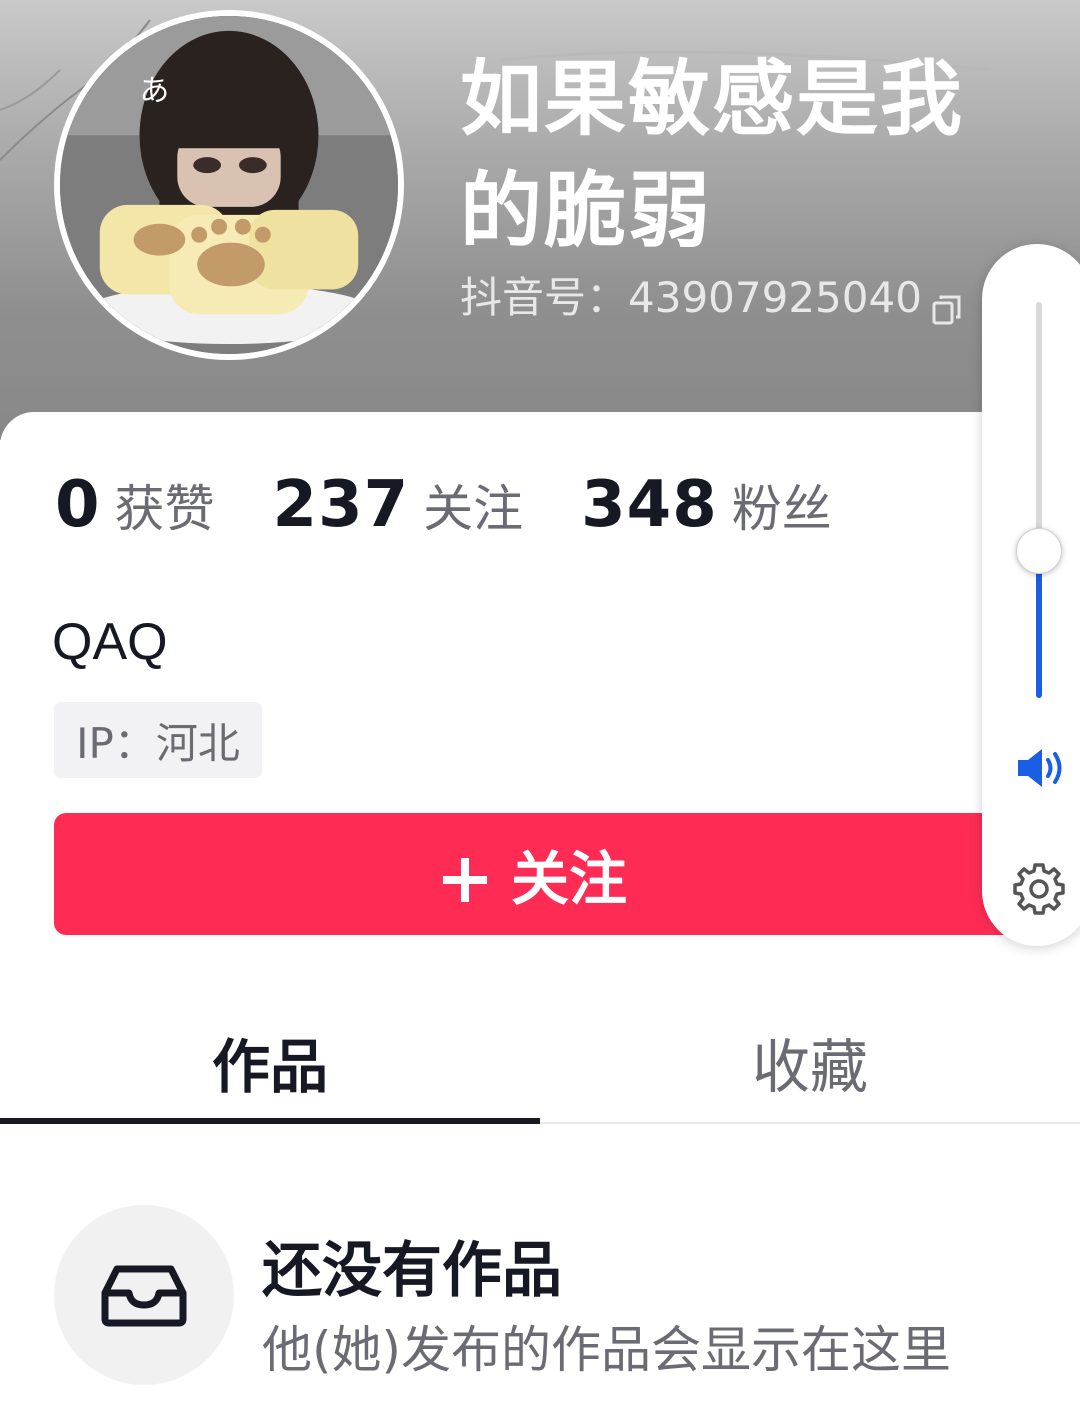  What do you see at coordinates (691, 297) in the screenshot?
I see `douyin-id: 抖音号：43907925040` at bounding box center [691, 297].